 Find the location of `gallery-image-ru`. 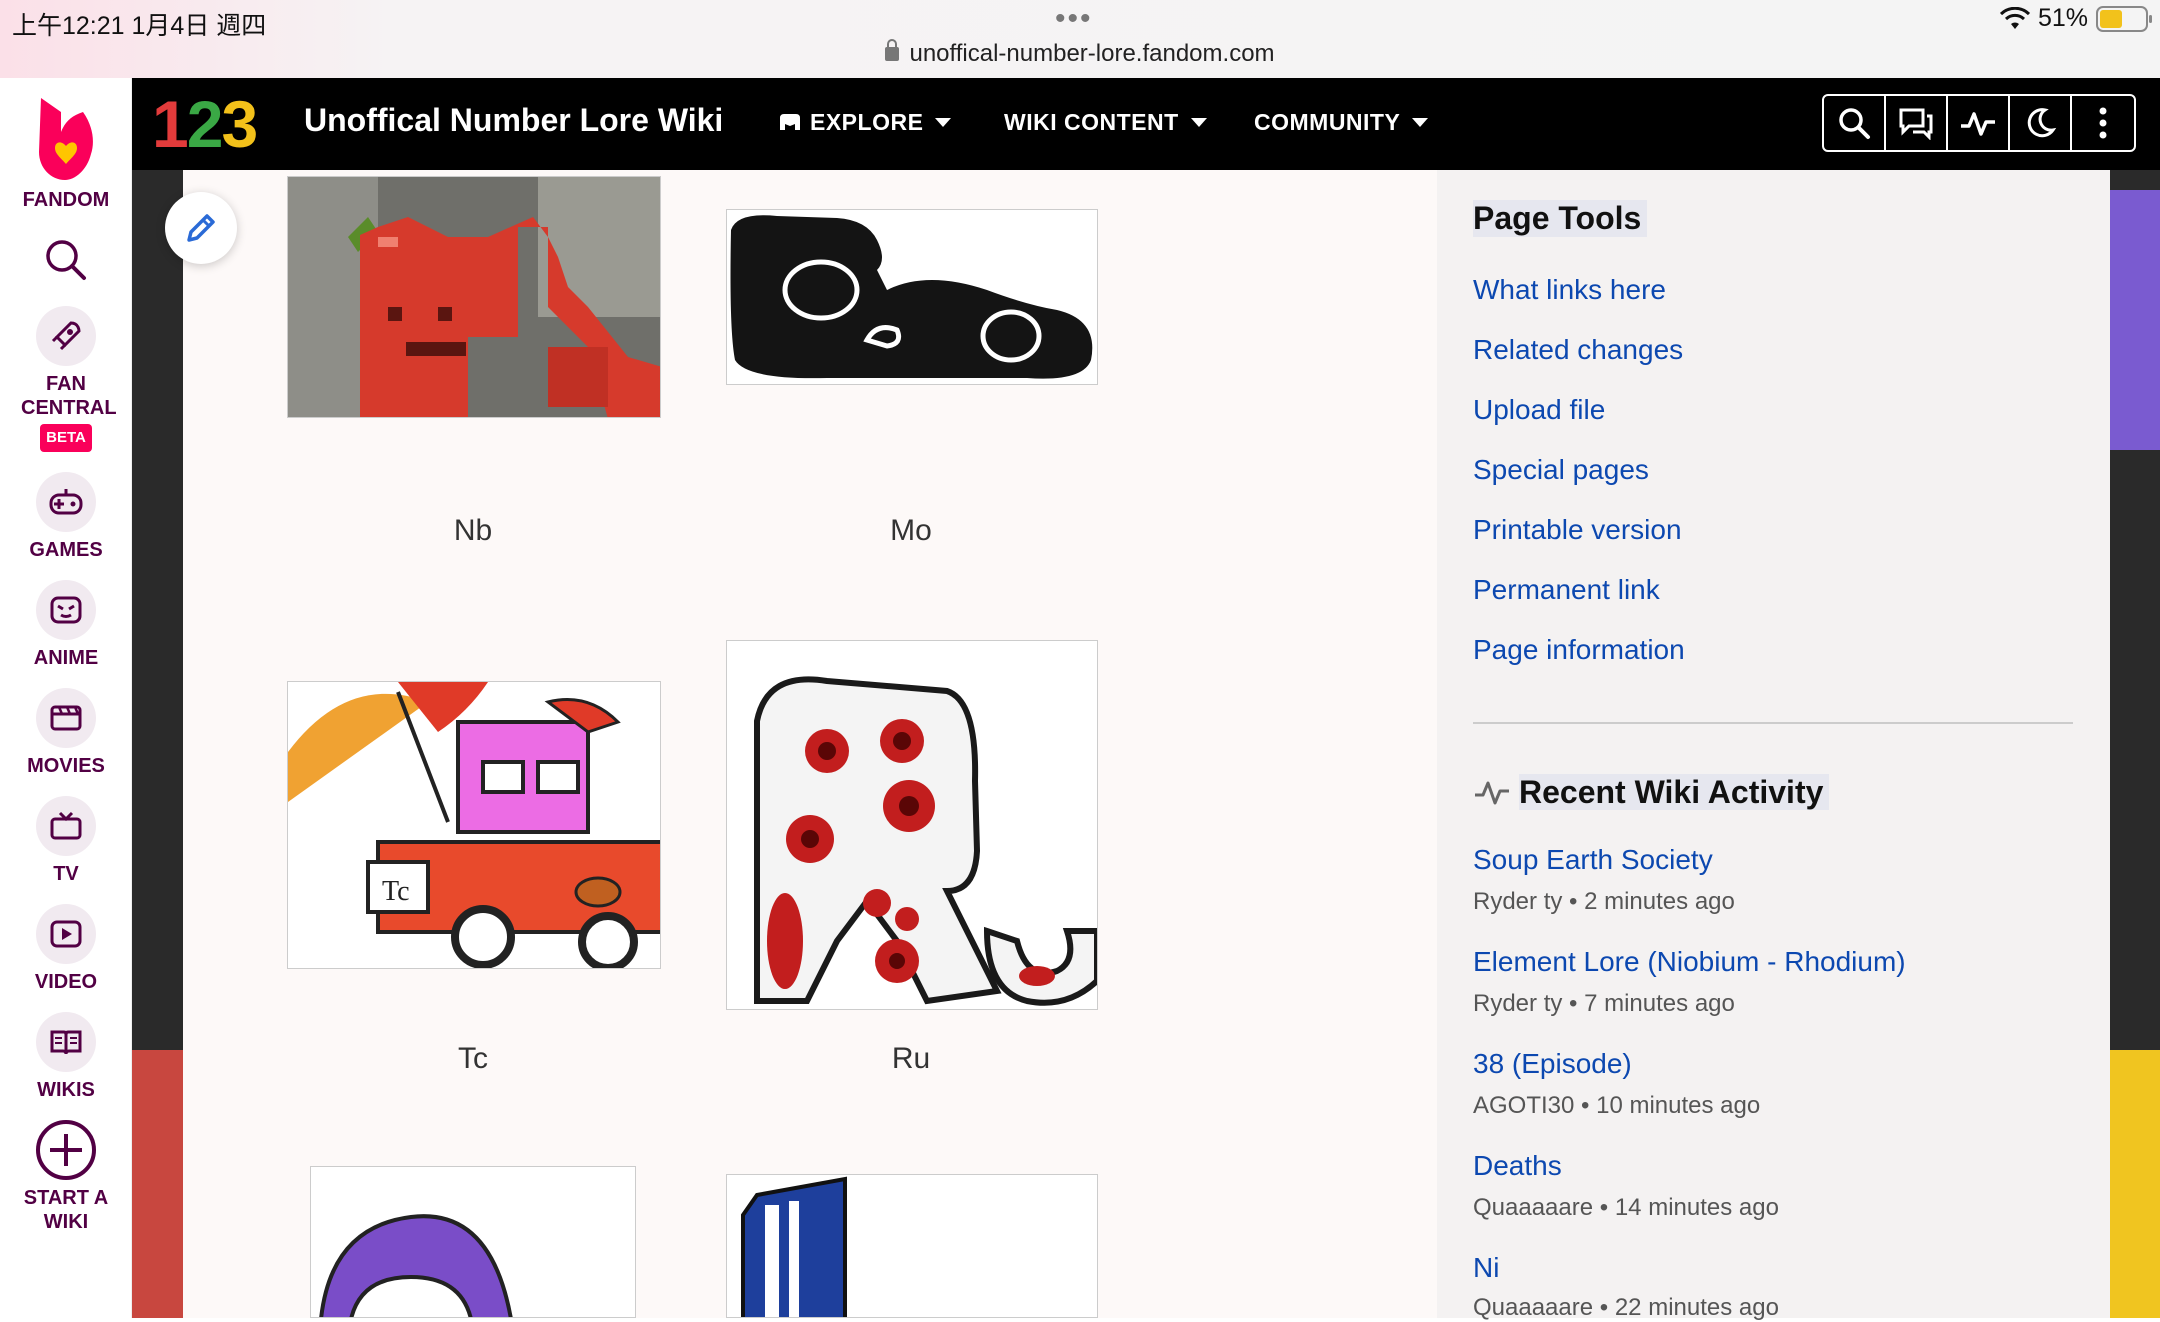

gallery-image-ru is located at coordinates (912, 825).